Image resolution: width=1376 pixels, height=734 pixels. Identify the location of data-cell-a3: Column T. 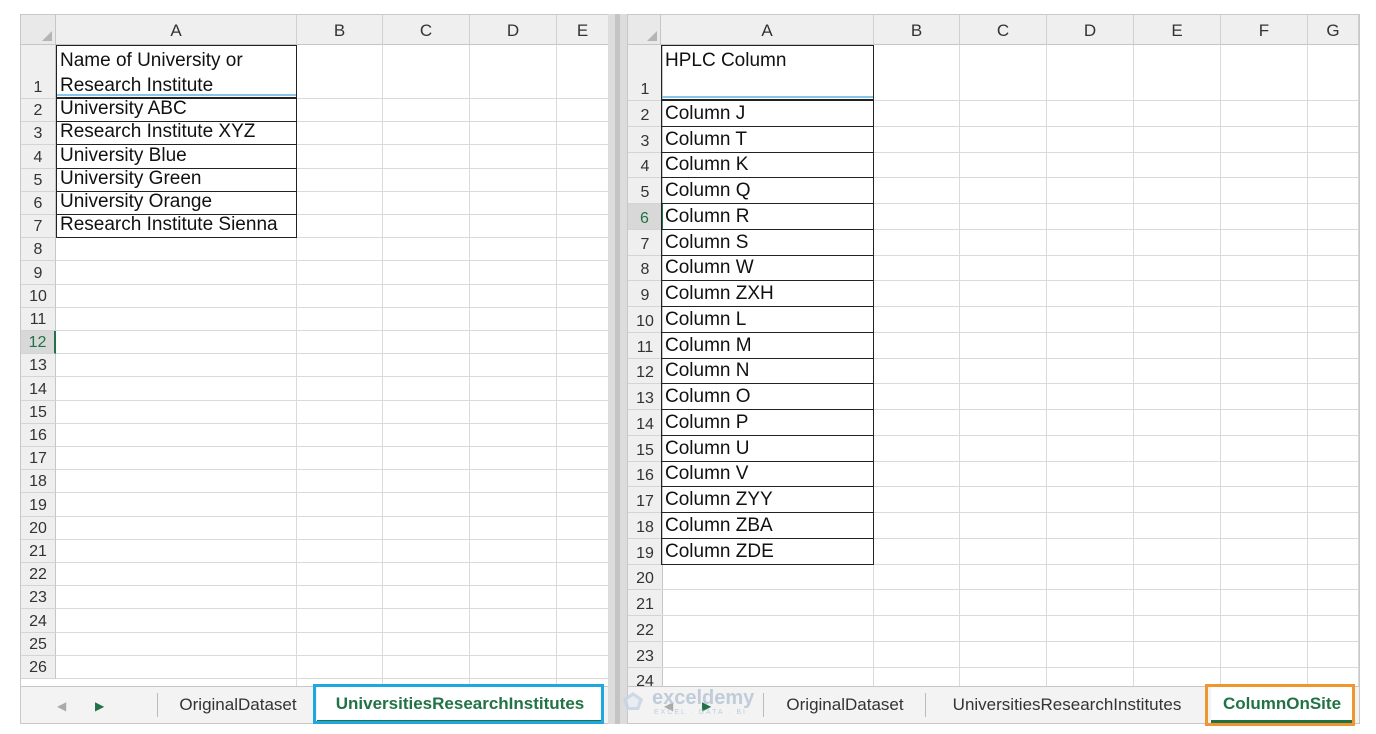
(767, 139).